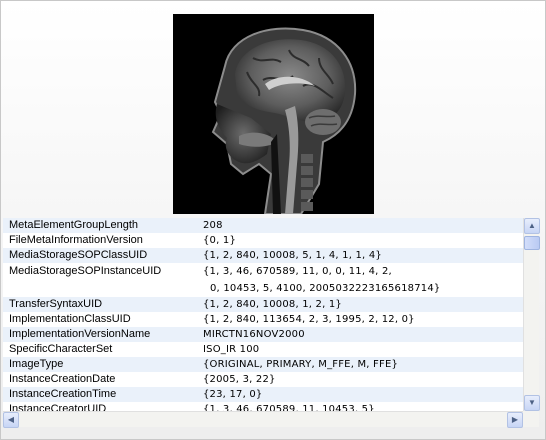 The height and width of the screenshot is (440, 546). I want to click on vertical-scrollbar: ▲ ▼, so click(531, 314).